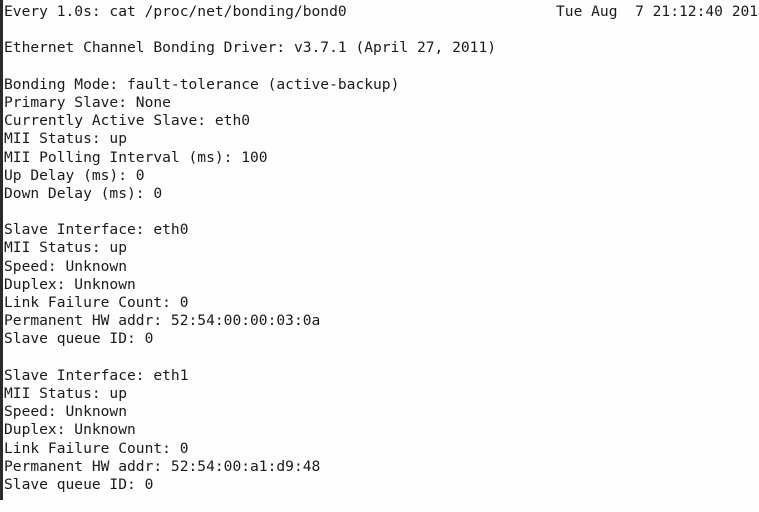  What do you see at coordinates (162, 466) in the screenshot?
I see `output-line-slave1-hw-addr: Permanent HW addr: 52:54:00:a1:d9:48` at bounding box center [162, 466].